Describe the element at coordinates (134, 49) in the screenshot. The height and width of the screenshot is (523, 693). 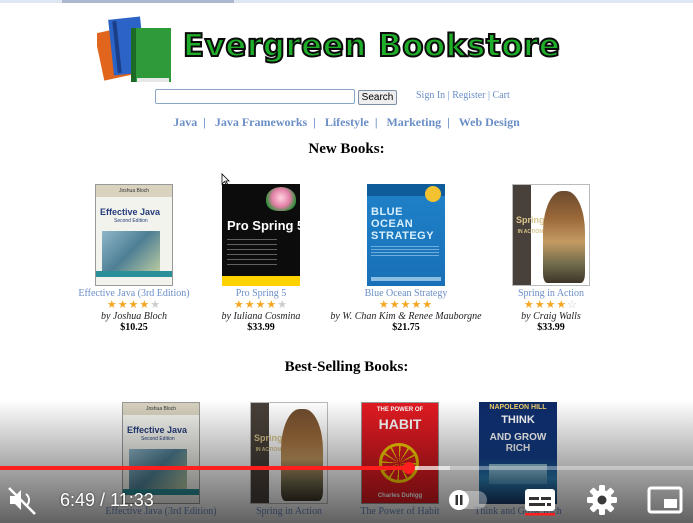
I see `bookstore-logo-icon` at that location.